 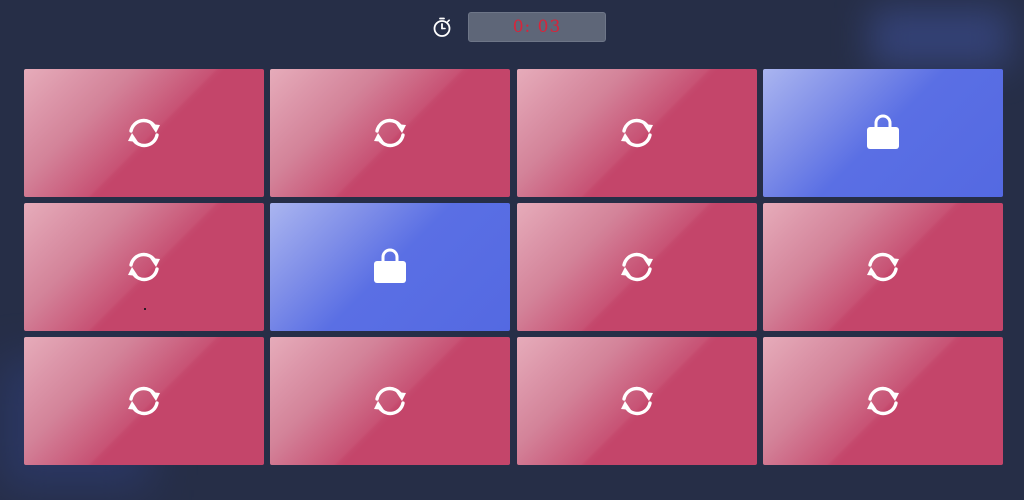 I want to click on header-bar: 0: 03, so click(x=512, y=28).